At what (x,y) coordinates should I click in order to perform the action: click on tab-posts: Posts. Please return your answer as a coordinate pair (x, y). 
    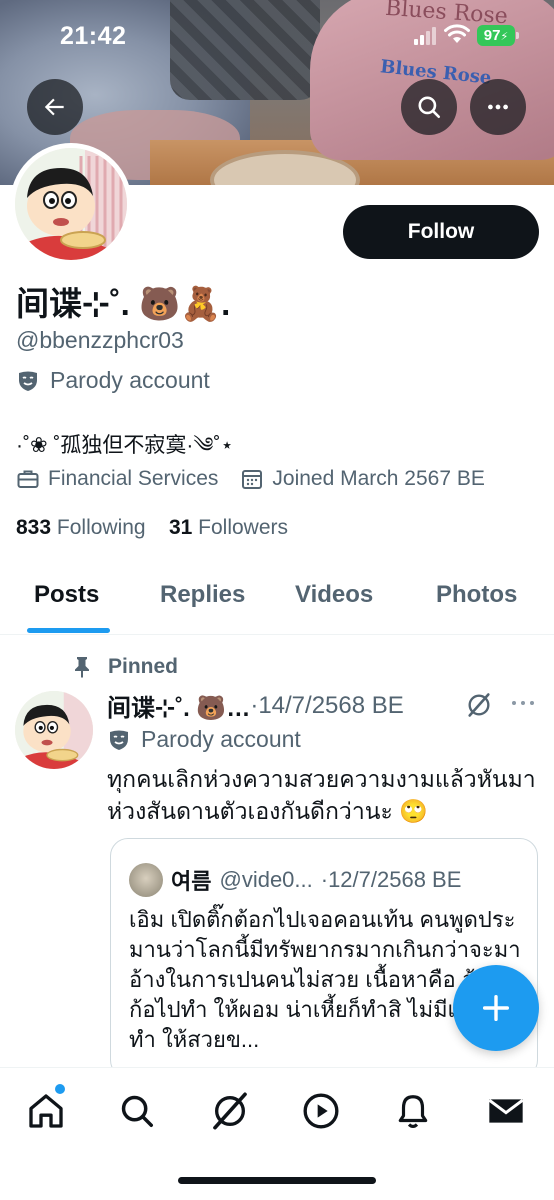
    Looking at the image, I should click on (66, 595).